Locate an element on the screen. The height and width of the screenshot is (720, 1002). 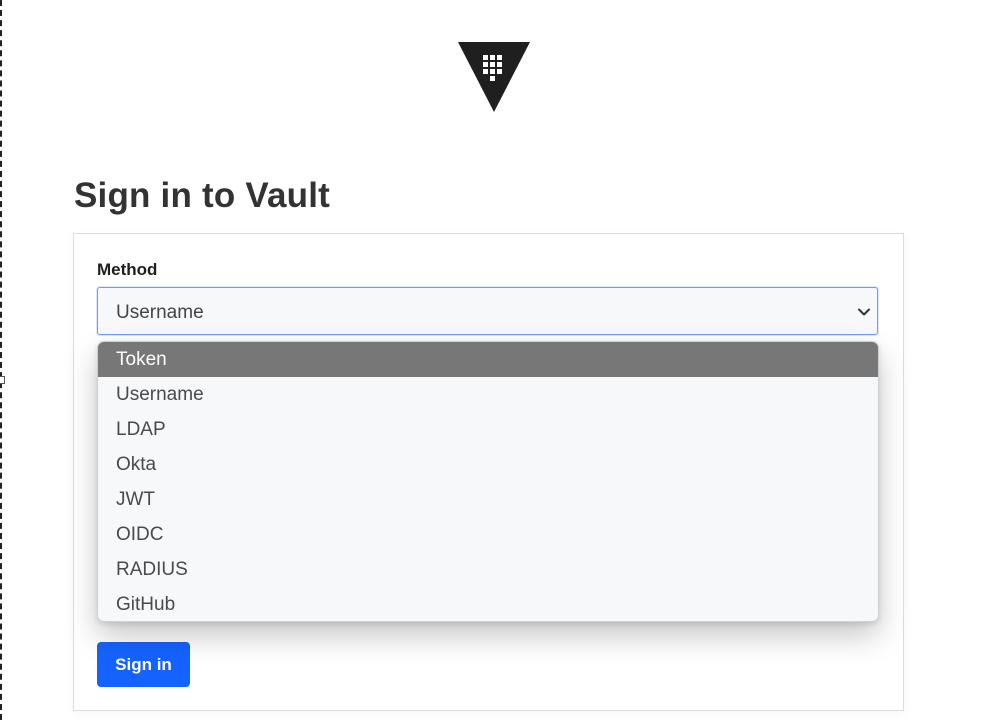
method-label: Method is located at coordinates (127, 269).